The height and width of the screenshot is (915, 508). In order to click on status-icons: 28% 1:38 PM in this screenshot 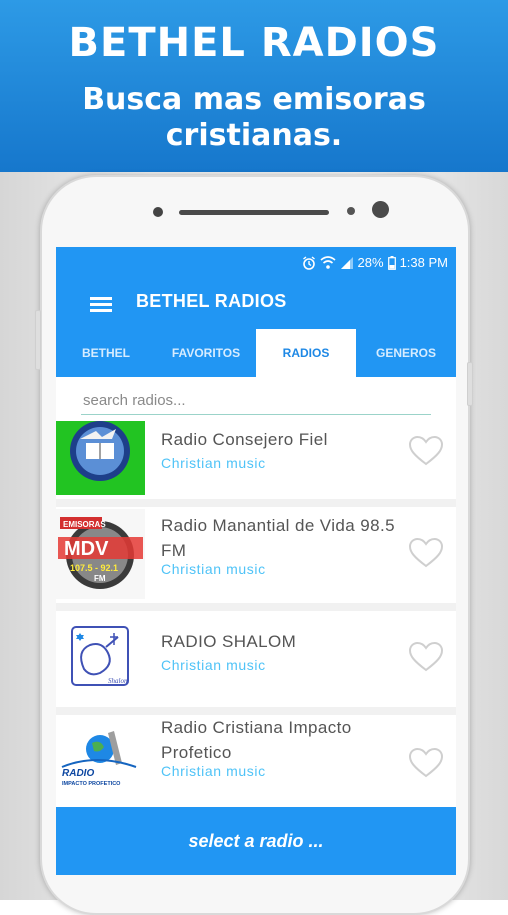, I will do `click(375, 262)`.